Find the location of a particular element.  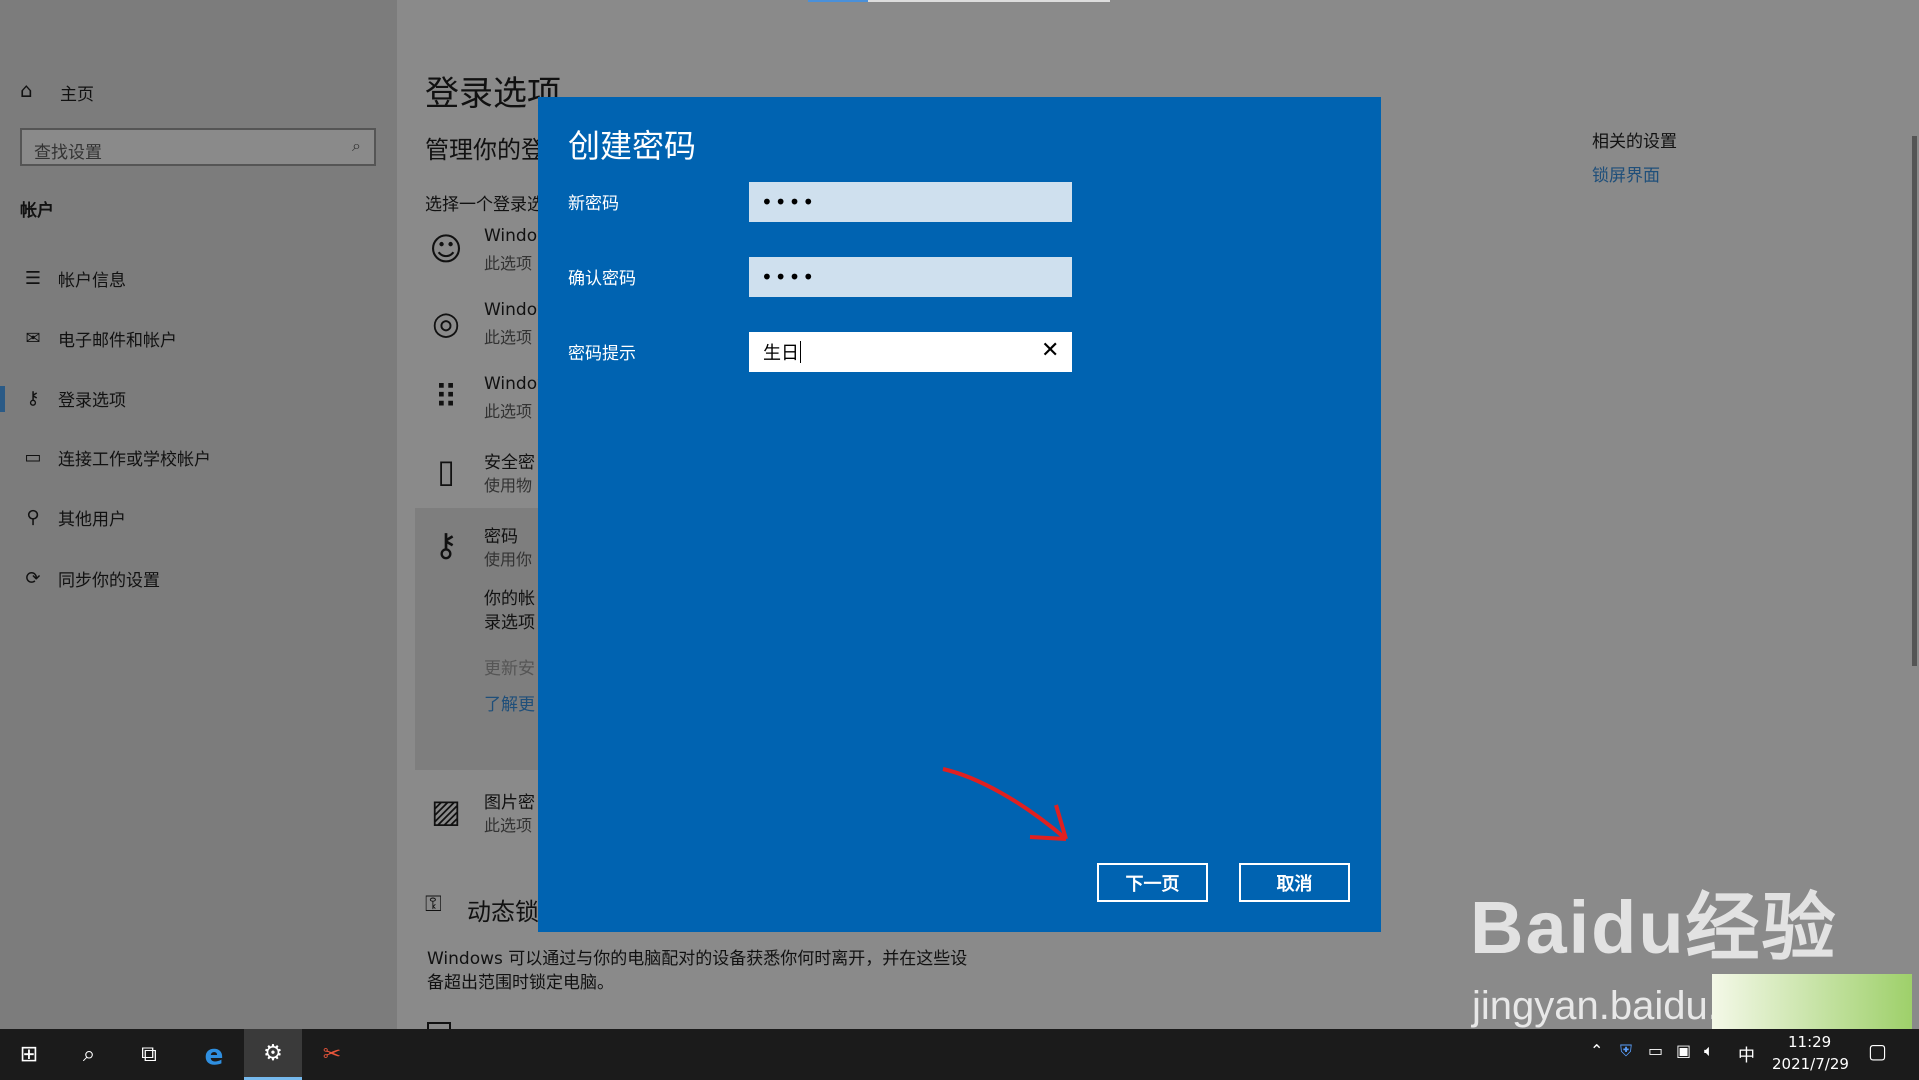

sidebar-item-email: ✉ 电子邮件和帐户 is located at coordinates (198, 338).